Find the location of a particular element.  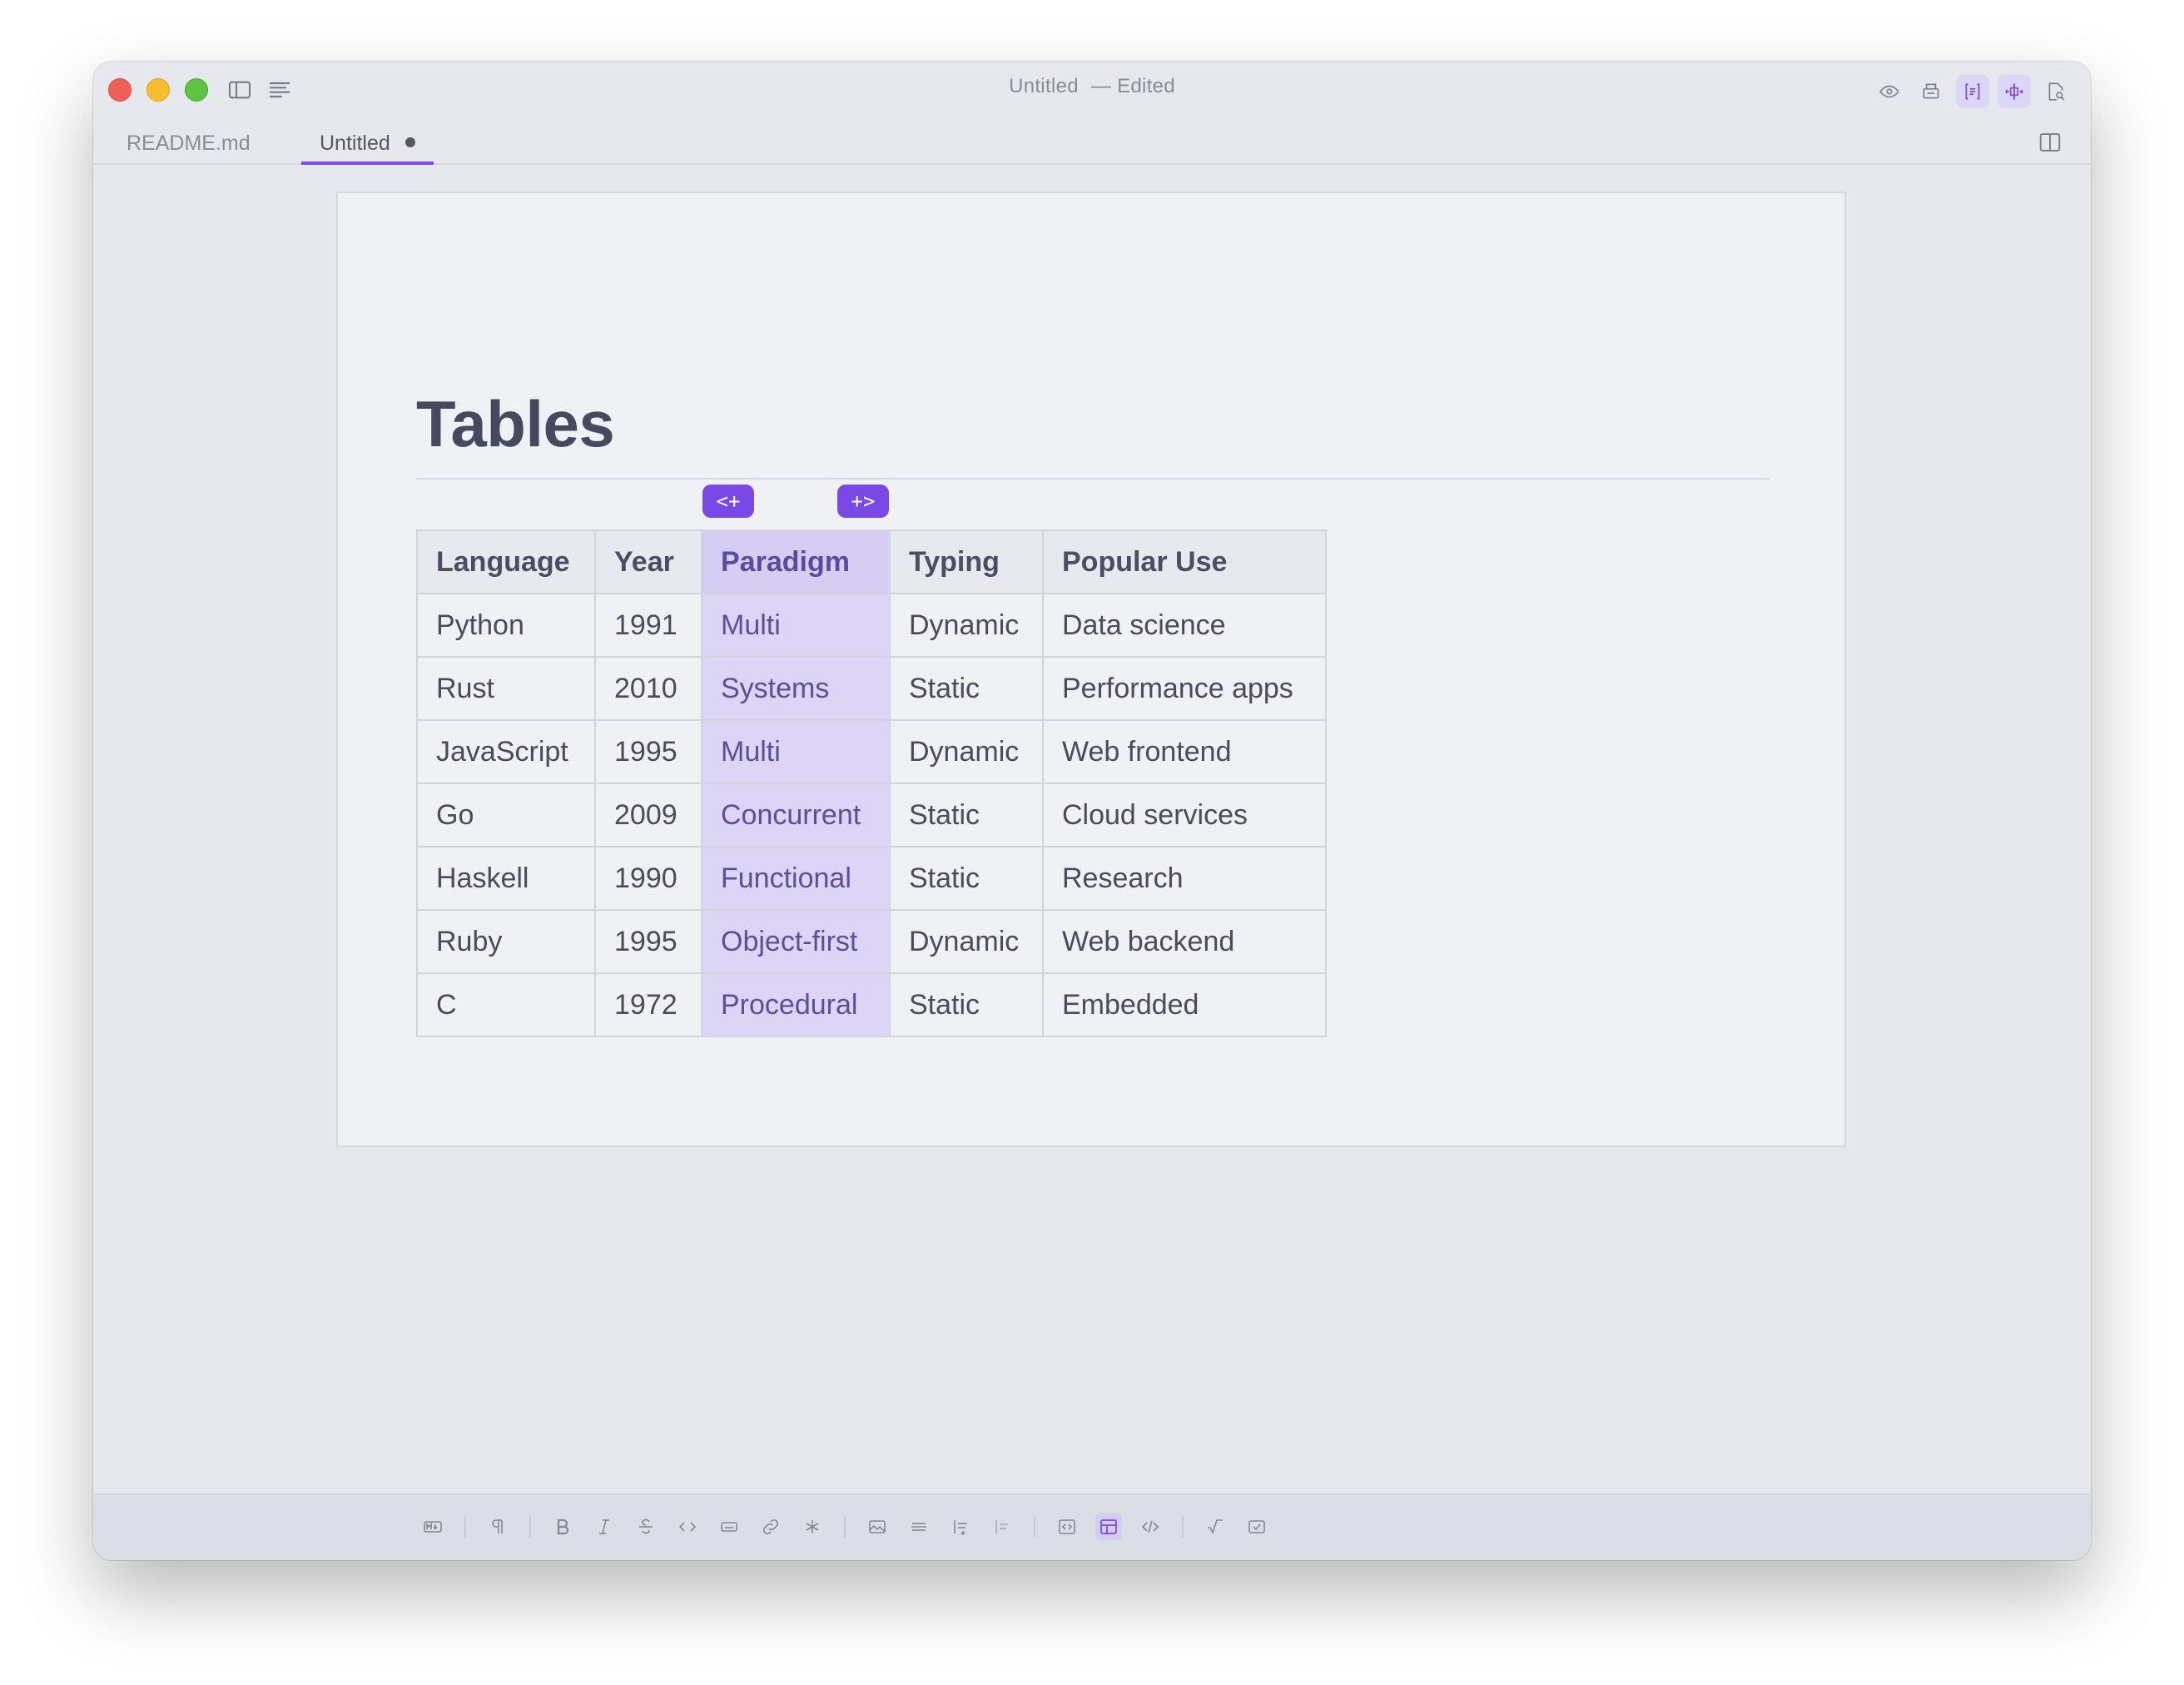

table-row: Haskell 1990 Functional Static Research is located at coordinates (871, 879).